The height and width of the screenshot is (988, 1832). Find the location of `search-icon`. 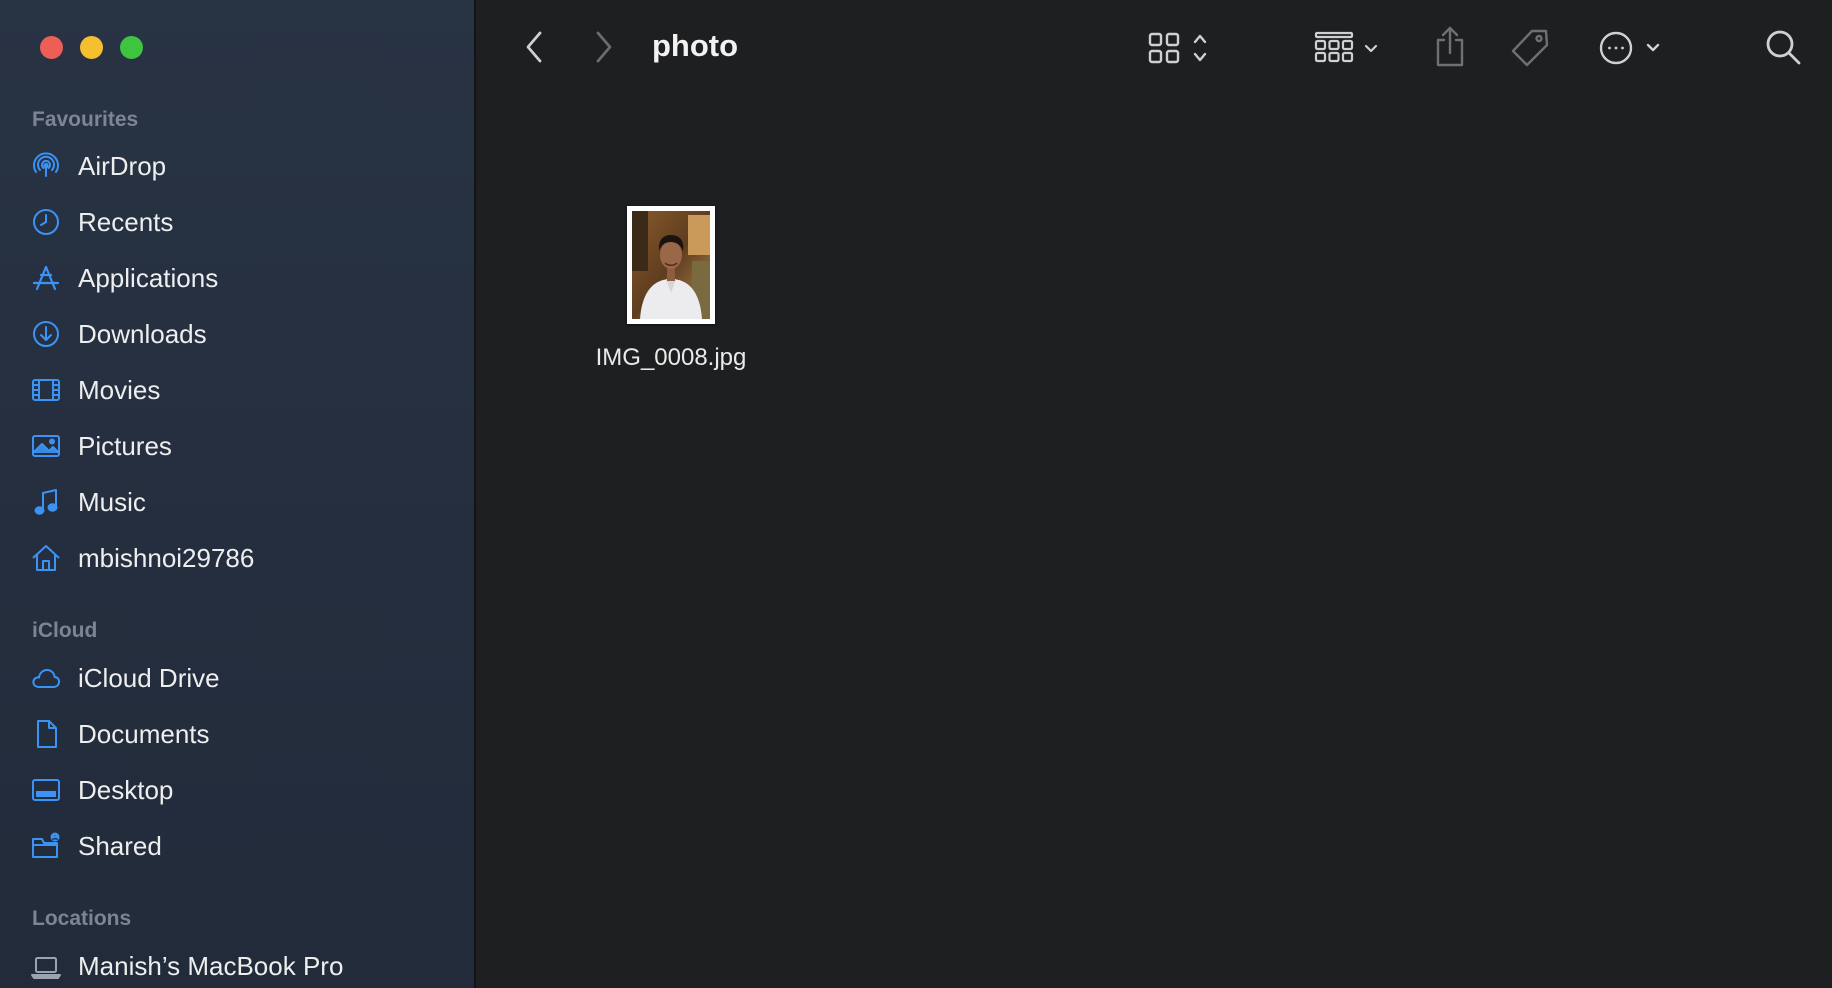

search-icon is located at coordinates (1783, 47).